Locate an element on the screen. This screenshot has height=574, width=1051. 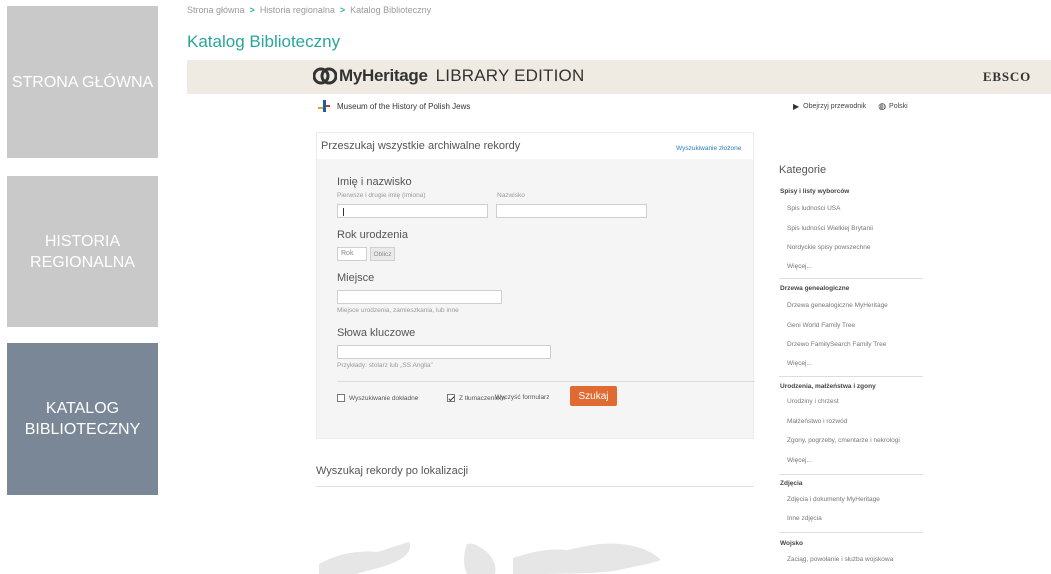
frame-header: MyHeritage LIBRARY EDITION EBSCO is located at coordinates (619, 77).